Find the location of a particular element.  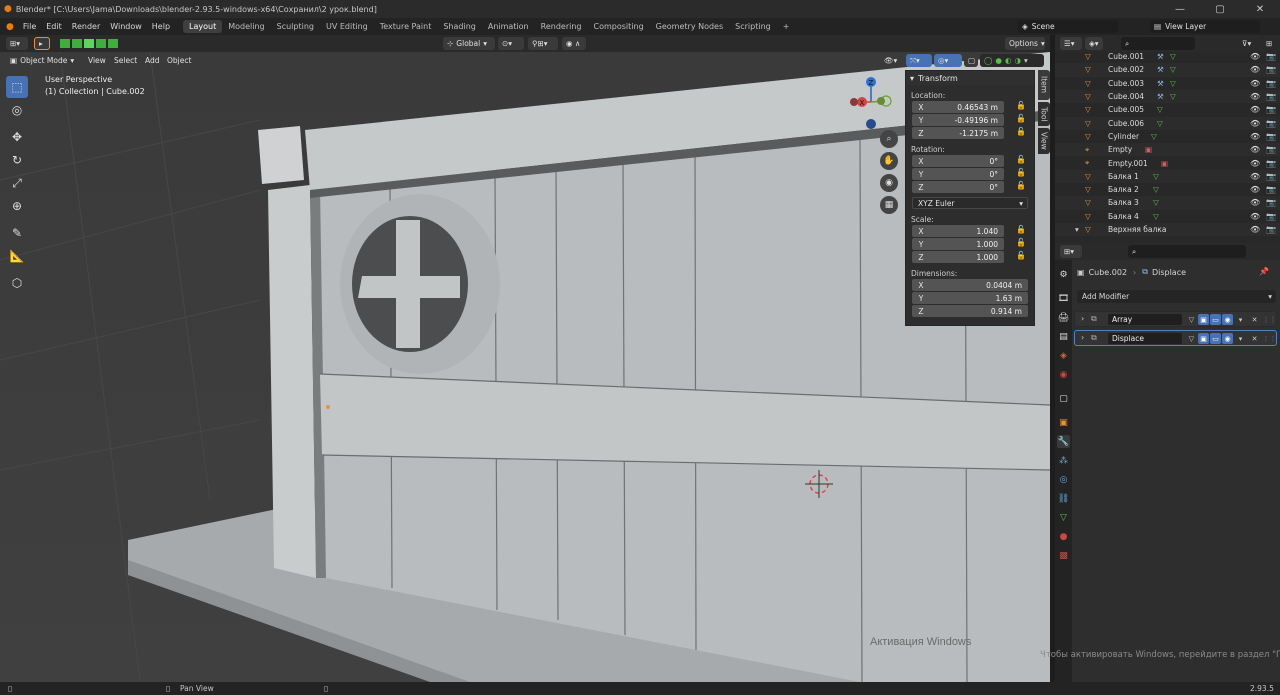

display-mode-icon: ◈▾ is located at coordinates (1094, 43).